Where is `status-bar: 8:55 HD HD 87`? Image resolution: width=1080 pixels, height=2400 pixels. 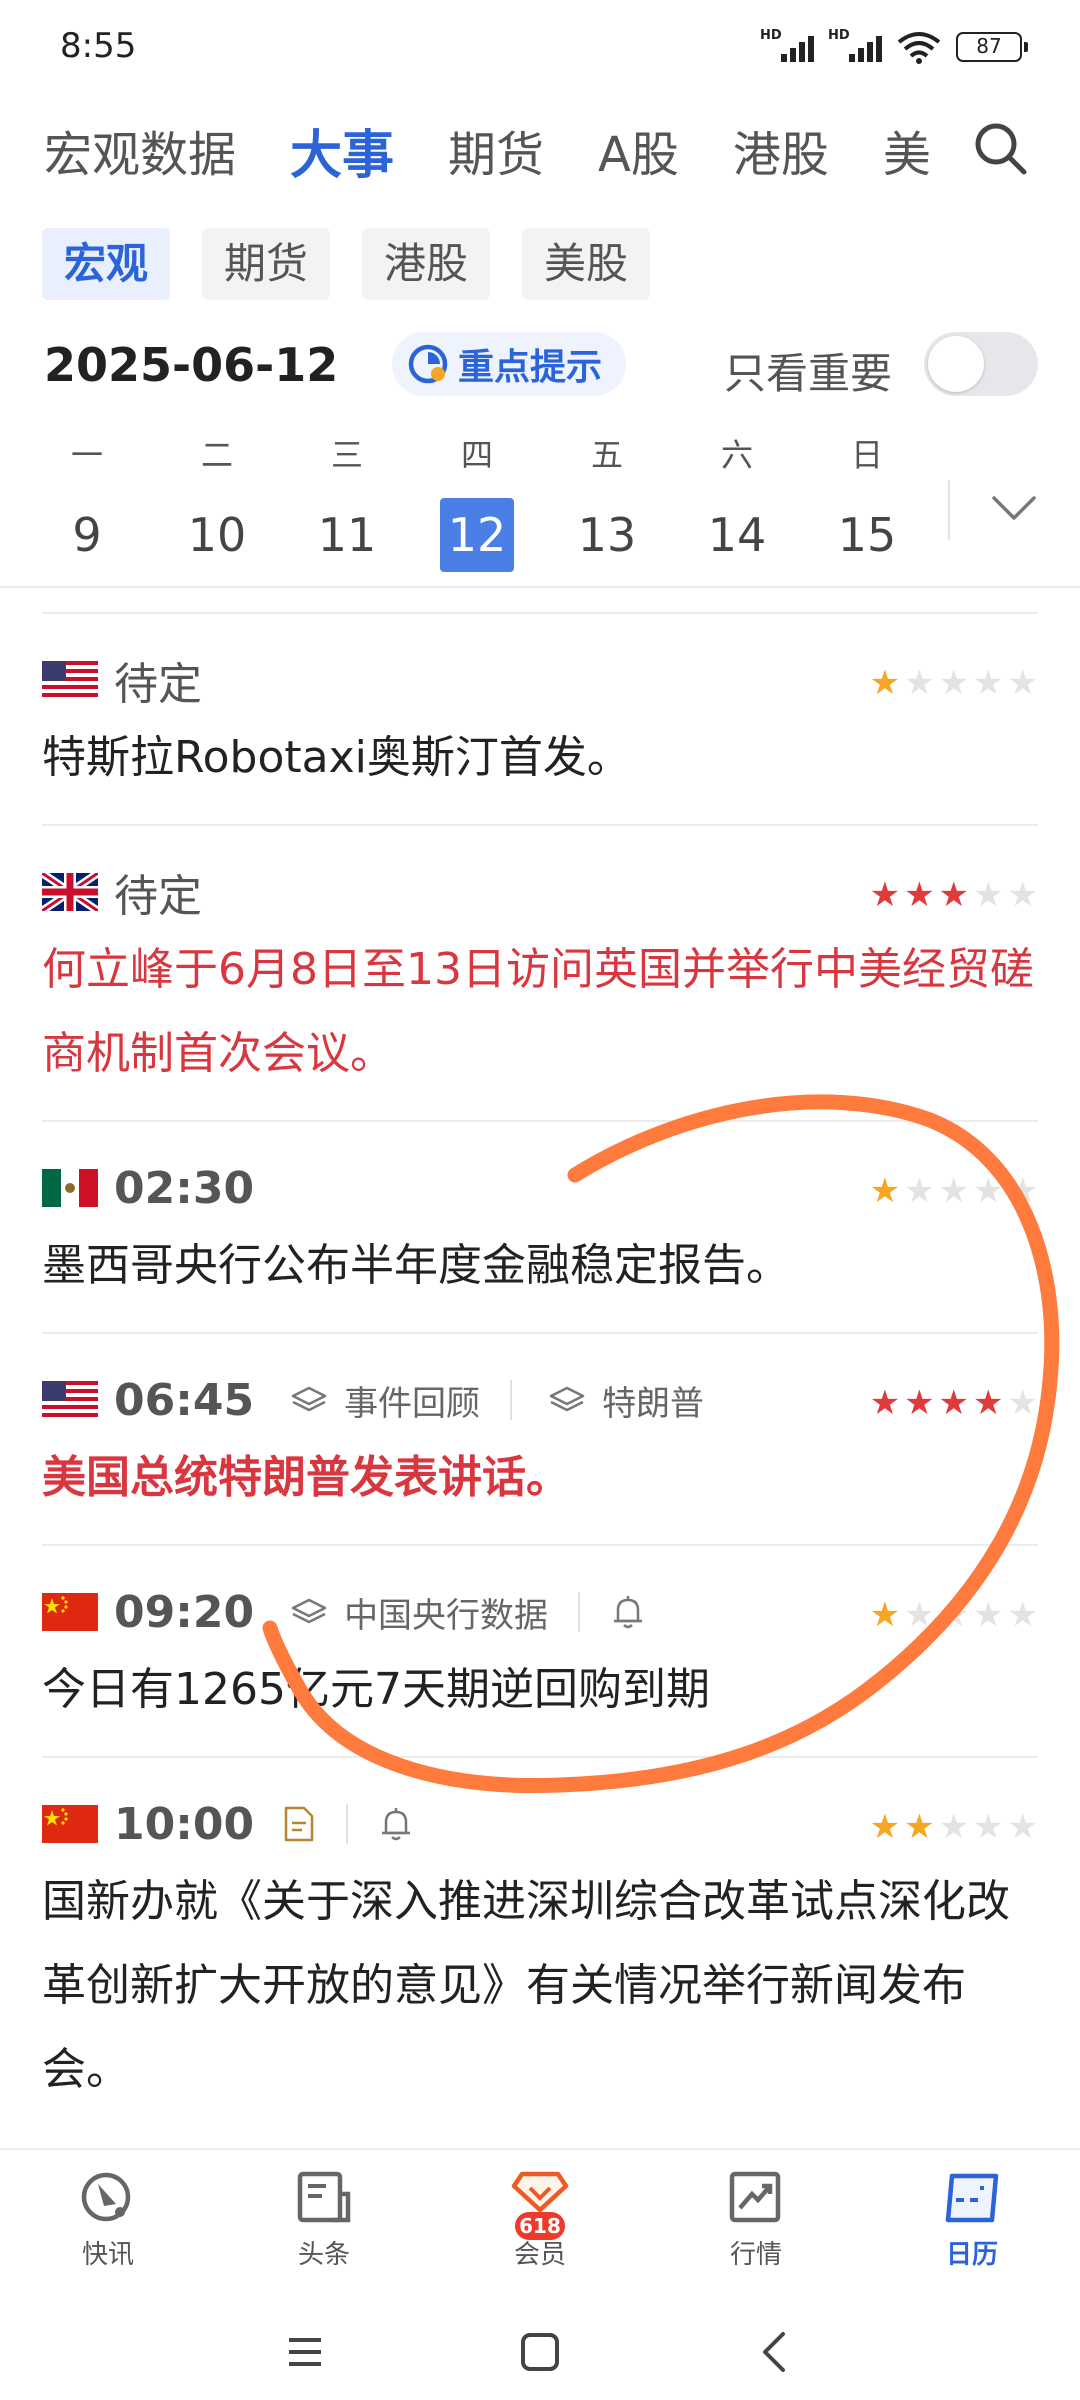 status-bar: 8:55 HD HD 87 is located at coordinates (540, 48).